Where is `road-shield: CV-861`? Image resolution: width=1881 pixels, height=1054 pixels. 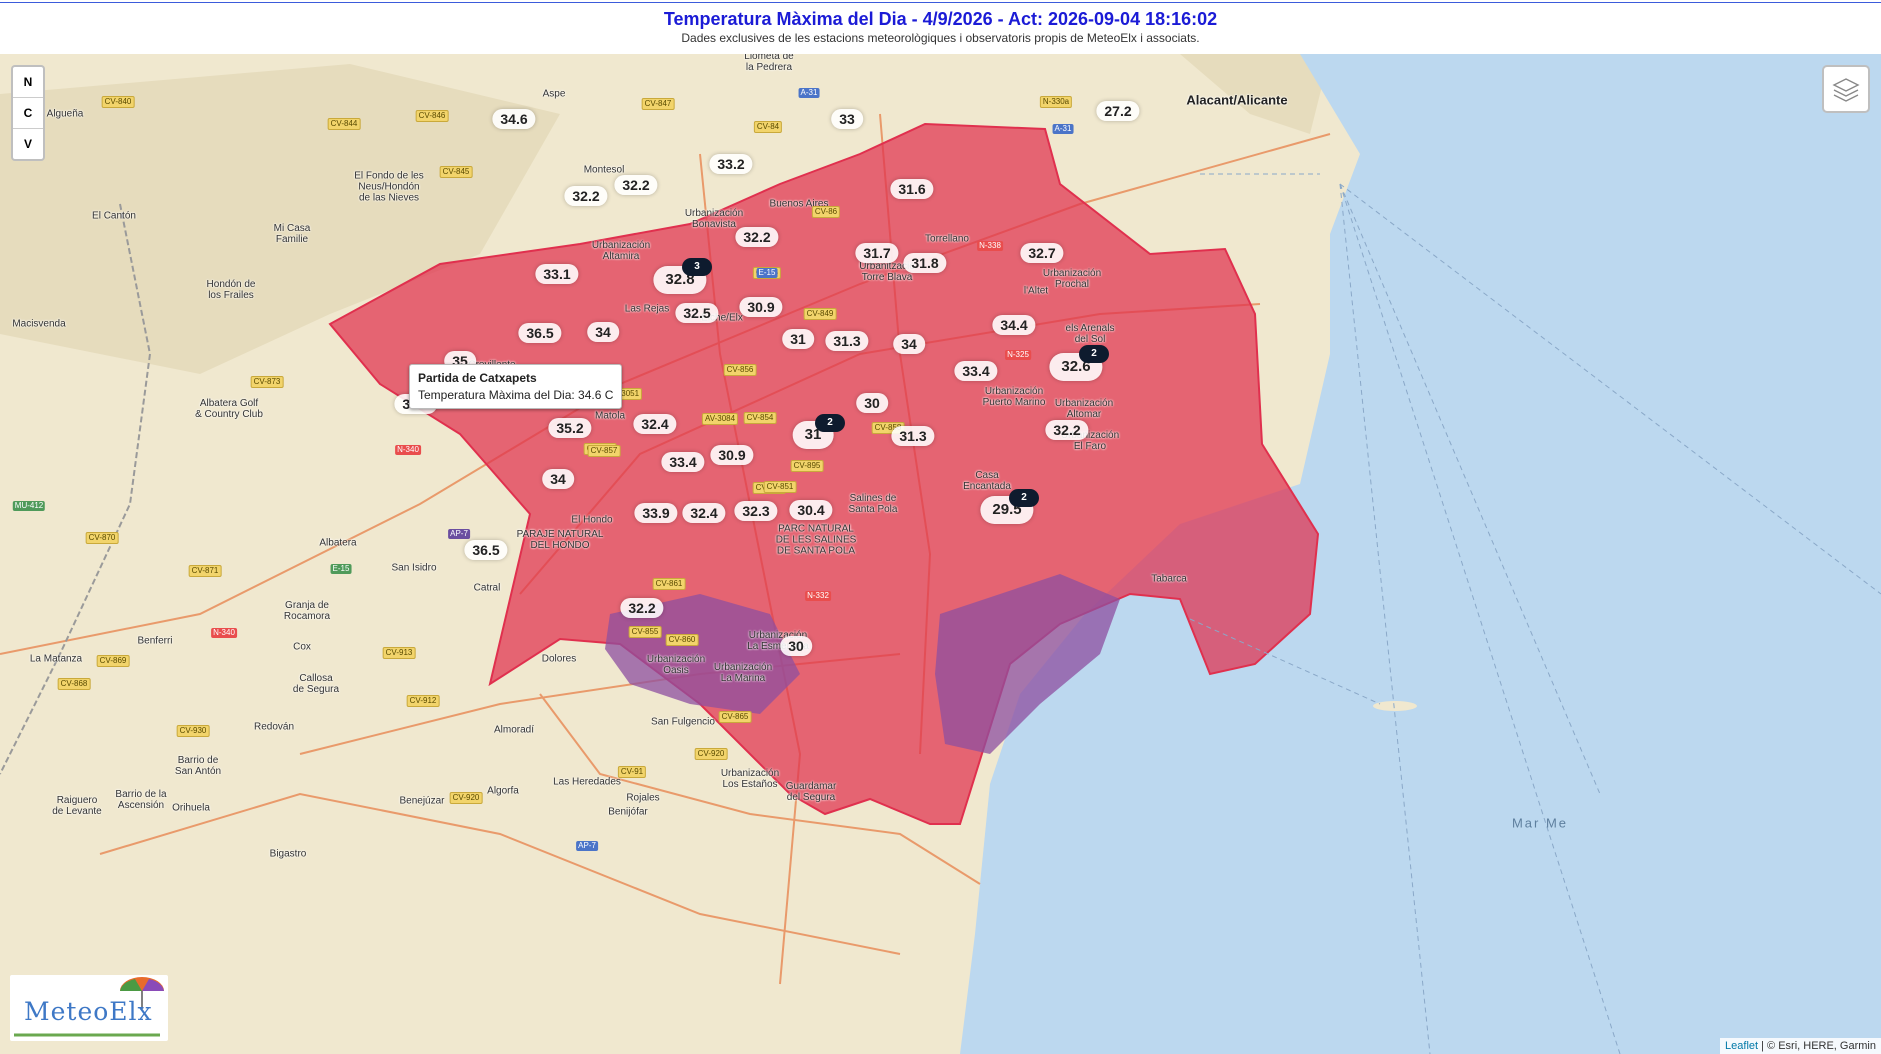
road-shield: CV-861 is located at coordinates (669, 584).